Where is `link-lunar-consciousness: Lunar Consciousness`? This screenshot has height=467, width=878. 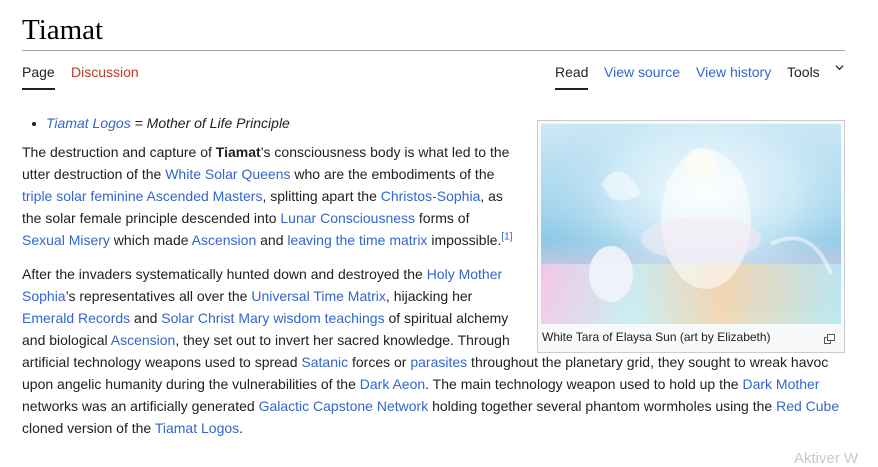
link-lunar-consciousness: Lunar Consciousness is located at coordinates (347, 218).